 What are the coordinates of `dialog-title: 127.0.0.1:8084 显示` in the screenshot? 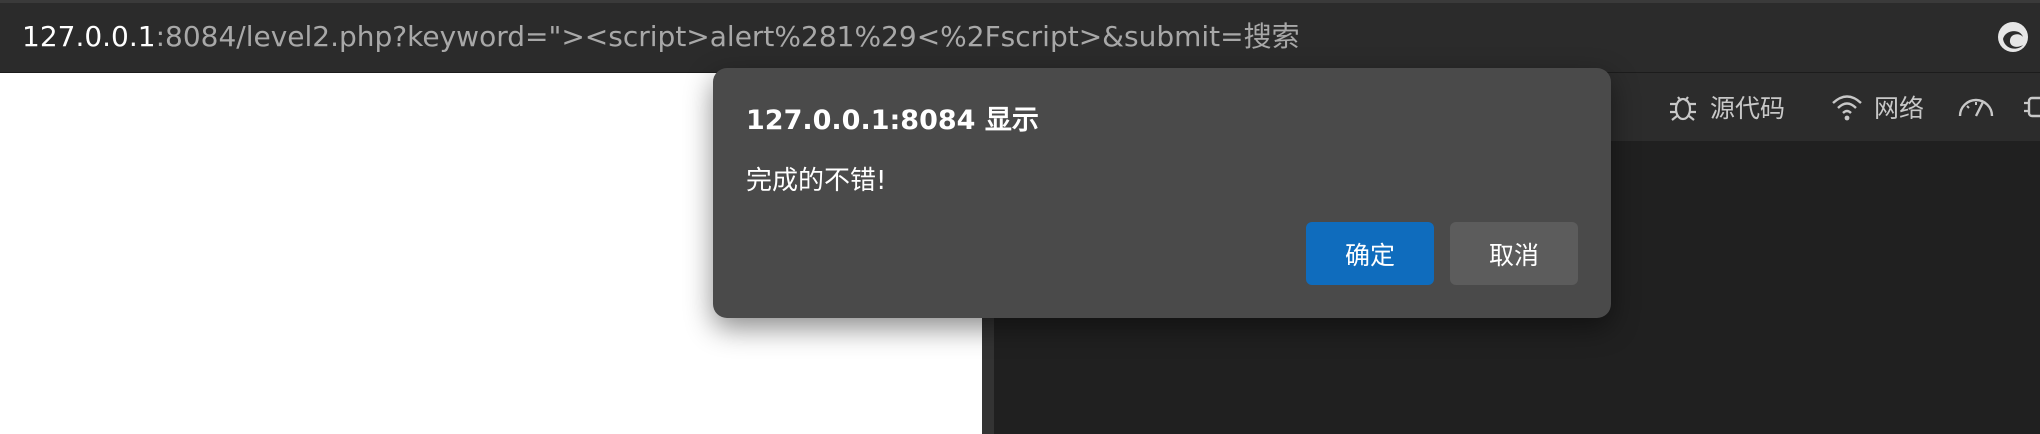 It's located at (892, 120).